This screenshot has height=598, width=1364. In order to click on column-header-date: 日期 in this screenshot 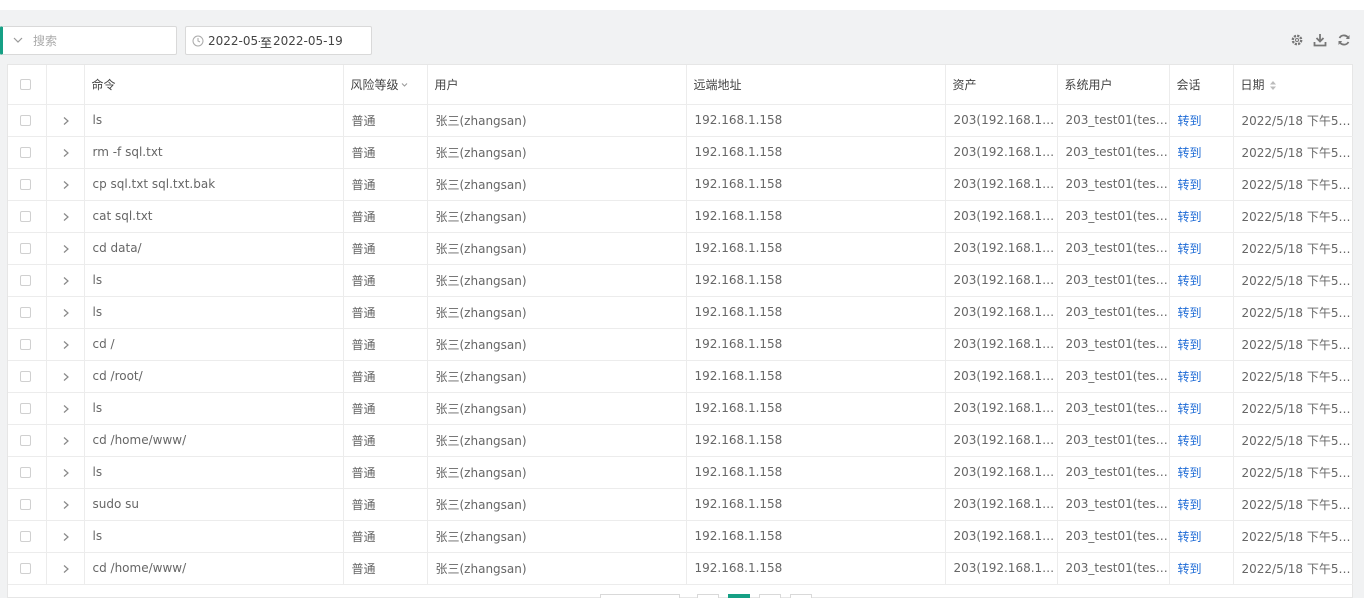, I will do `click(1293, 85)`.